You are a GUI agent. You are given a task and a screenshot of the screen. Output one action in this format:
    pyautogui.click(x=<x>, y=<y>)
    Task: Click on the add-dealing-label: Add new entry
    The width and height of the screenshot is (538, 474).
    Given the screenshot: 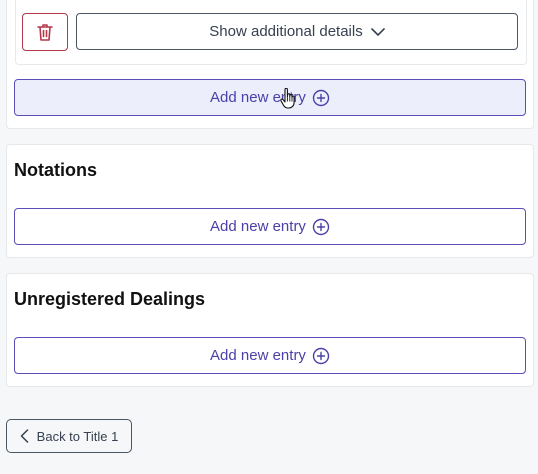 What is the action you would take?
    pyautogui.click(x=258, y=355)
    